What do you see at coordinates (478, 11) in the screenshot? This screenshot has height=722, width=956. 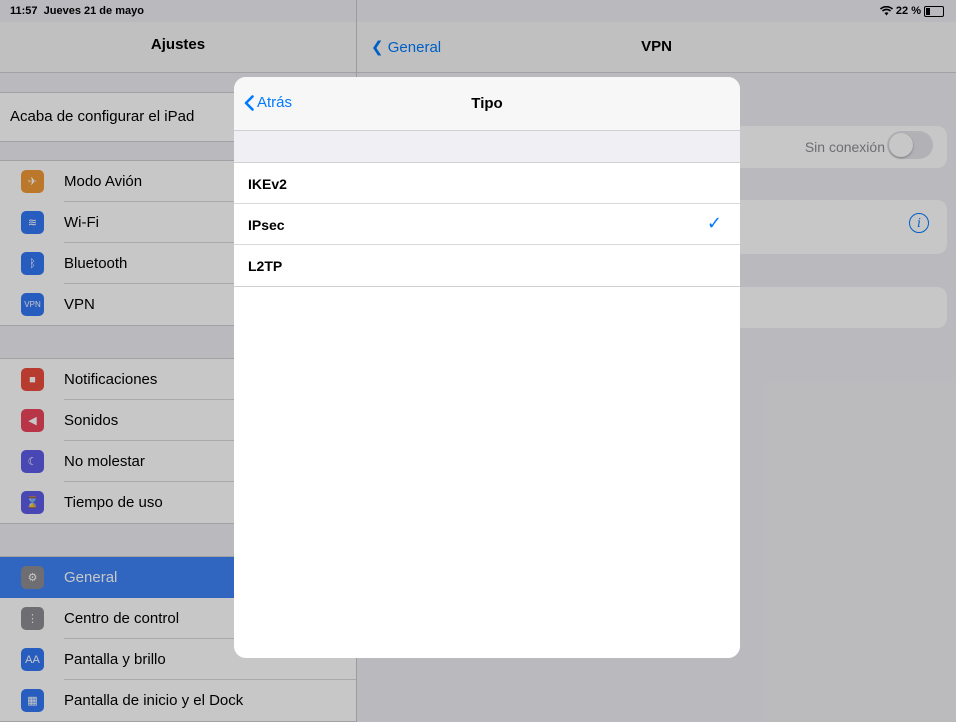 I see `status-bar: 11:57 Jueves 21 de mayo 22 %` at bounding box center [478, 11].